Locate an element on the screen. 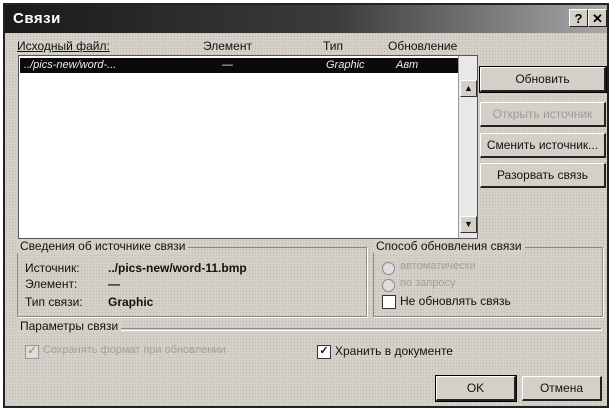 The image size is (615, 412). store-in-document-checkbox: ✓ is located at coordinates (324, 352).